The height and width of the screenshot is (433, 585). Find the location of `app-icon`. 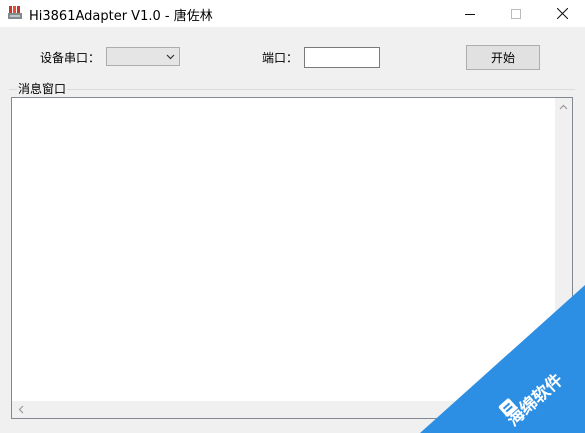

app-icon is located at coordinates (15, 12).